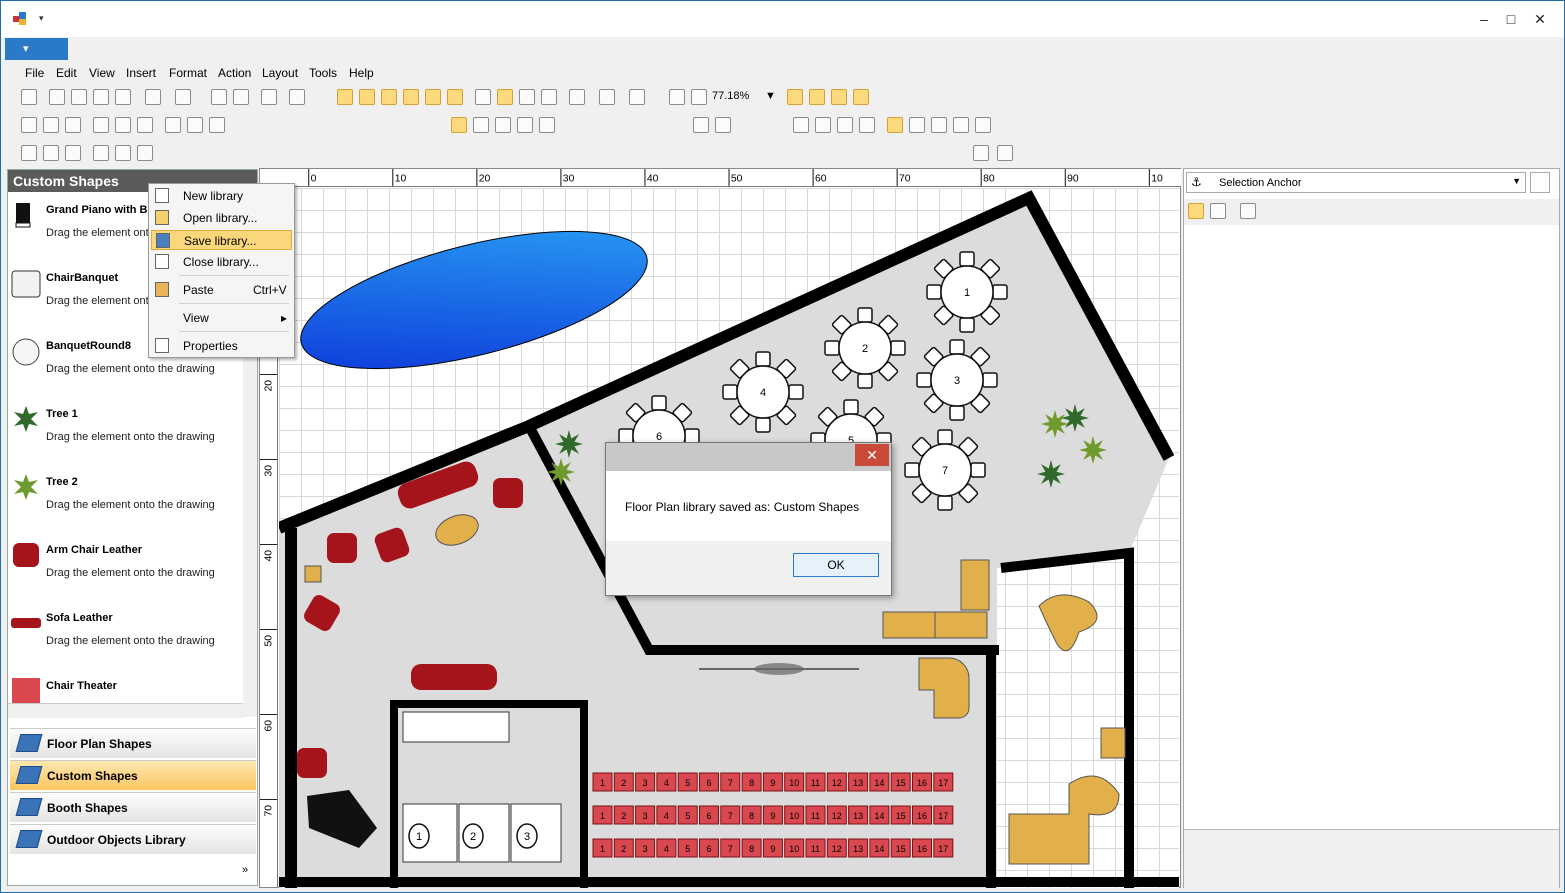 This screenshot has height=893, width=1565. Describe the element at coordinates (123, 97) in the screenshot. I see `delete-icon` at that location.